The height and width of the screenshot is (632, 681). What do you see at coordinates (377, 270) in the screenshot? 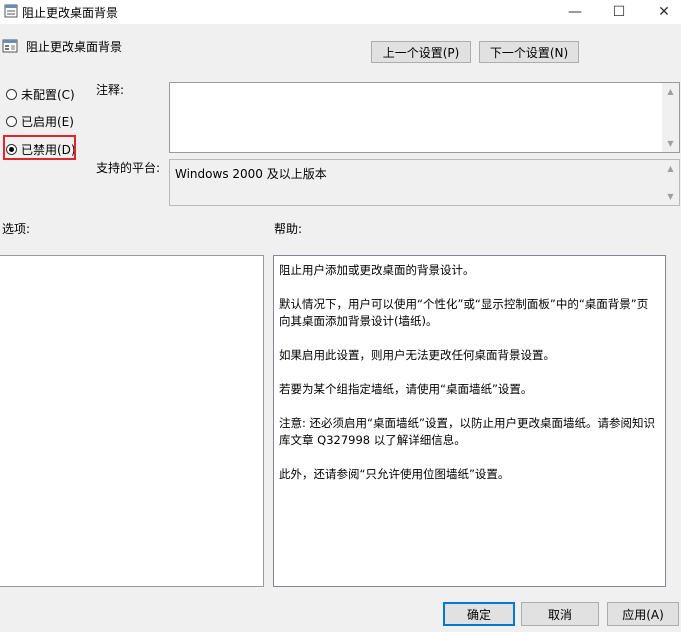
I see `help-paragraph: 阻止用户添加或更改桌面的背景设计。` at bounding box center [377, 270].